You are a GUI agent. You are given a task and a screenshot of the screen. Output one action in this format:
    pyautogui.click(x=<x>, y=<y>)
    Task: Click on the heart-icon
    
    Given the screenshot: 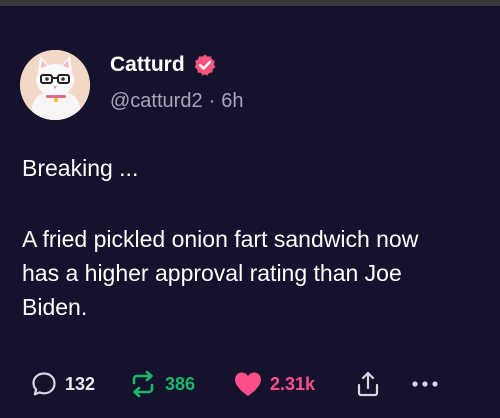 What is the action you would take?
    pyautogui.click(x=248, y=384)
    